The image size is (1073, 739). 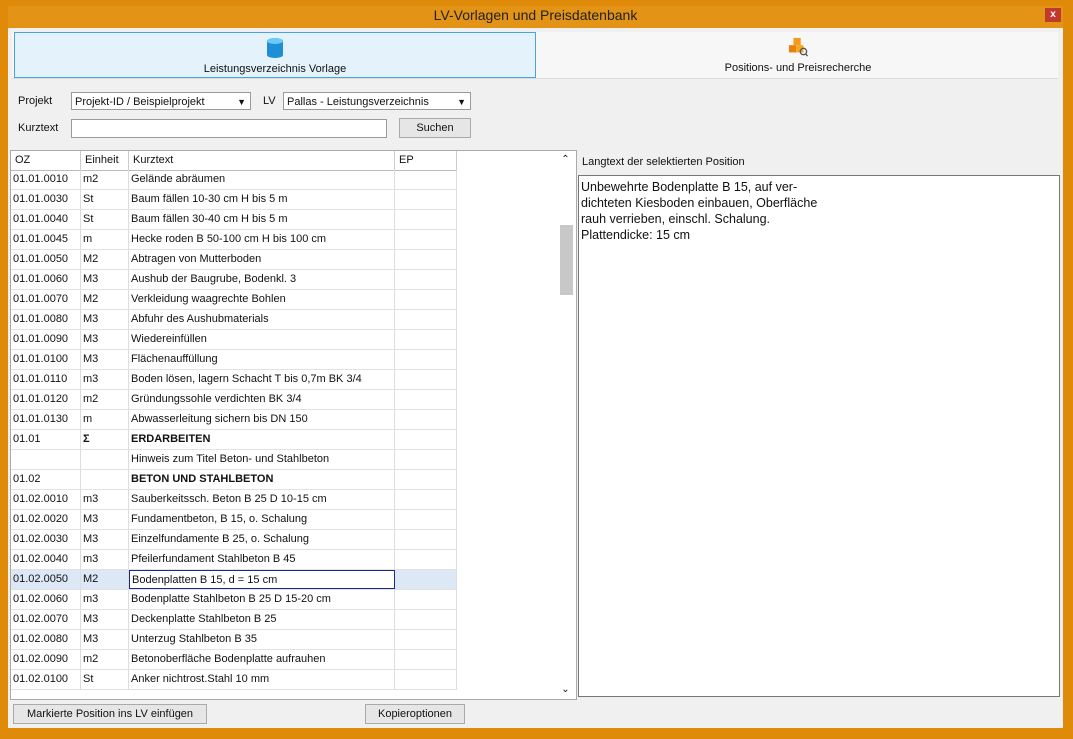 What do you see at coordinates (426, 160) in the screenshot?
I see `column-header-ep: EP` at bounding box center [426, 160].